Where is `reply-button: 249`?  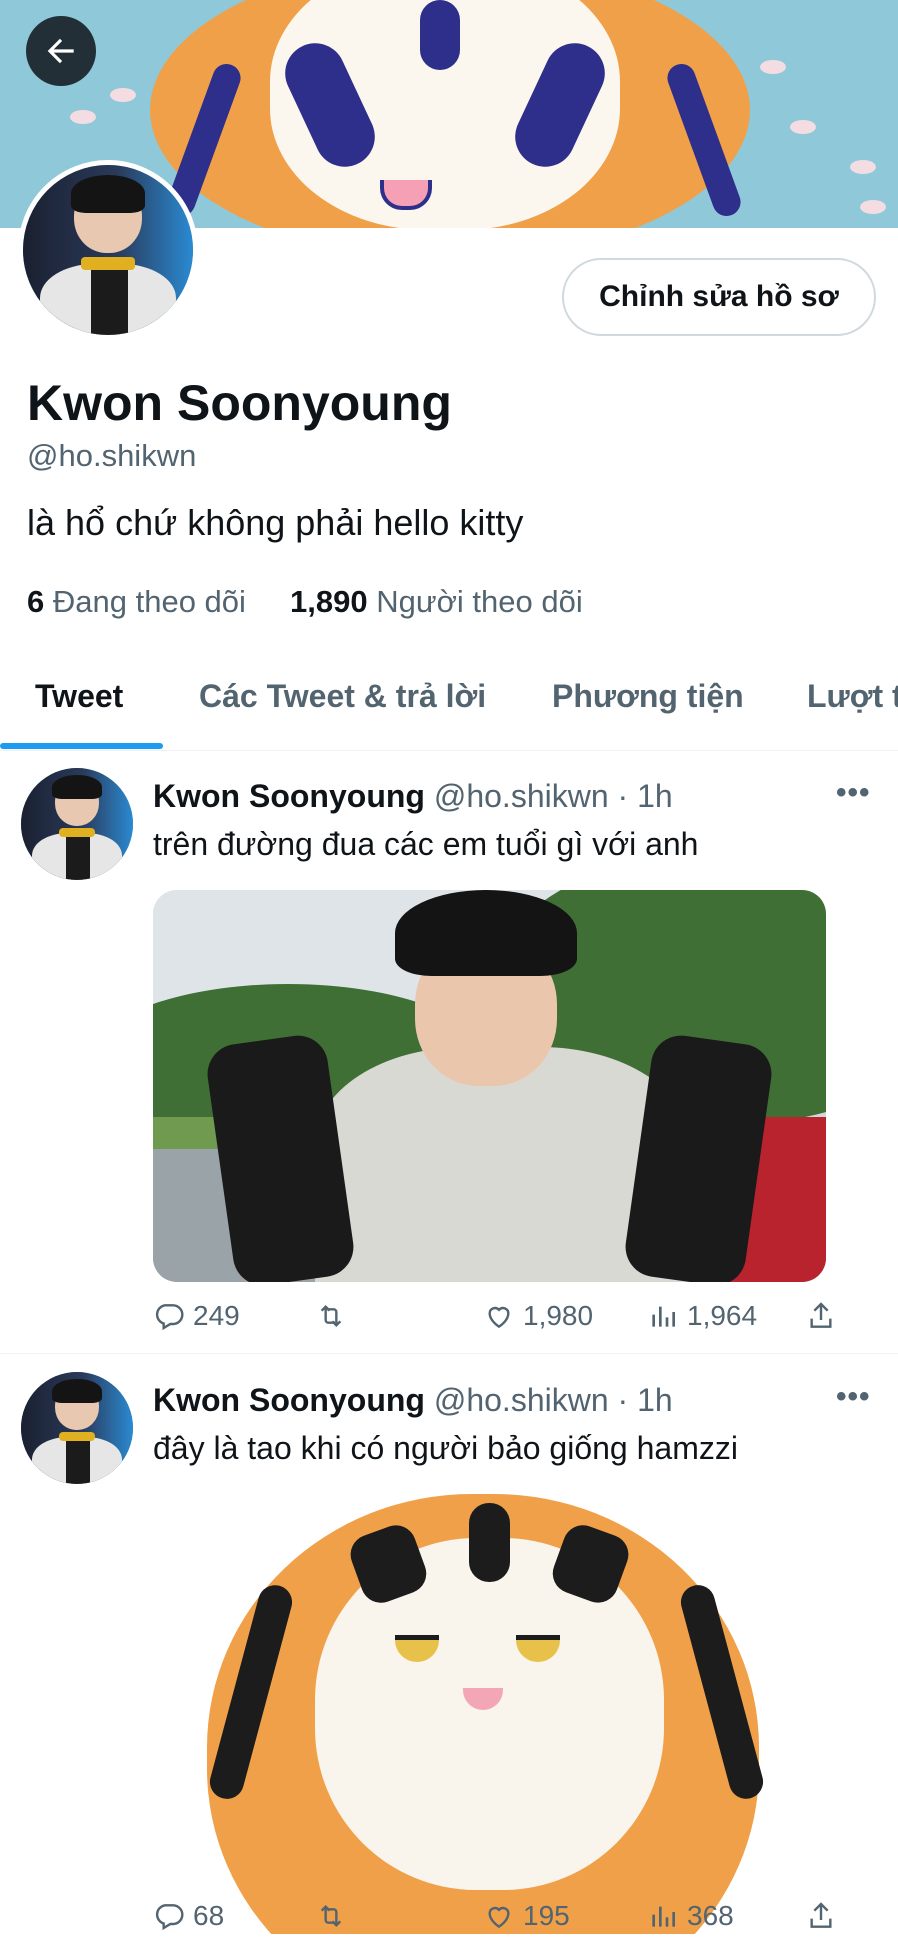
reply-button: 249 is located at coordinates (196, 1316).